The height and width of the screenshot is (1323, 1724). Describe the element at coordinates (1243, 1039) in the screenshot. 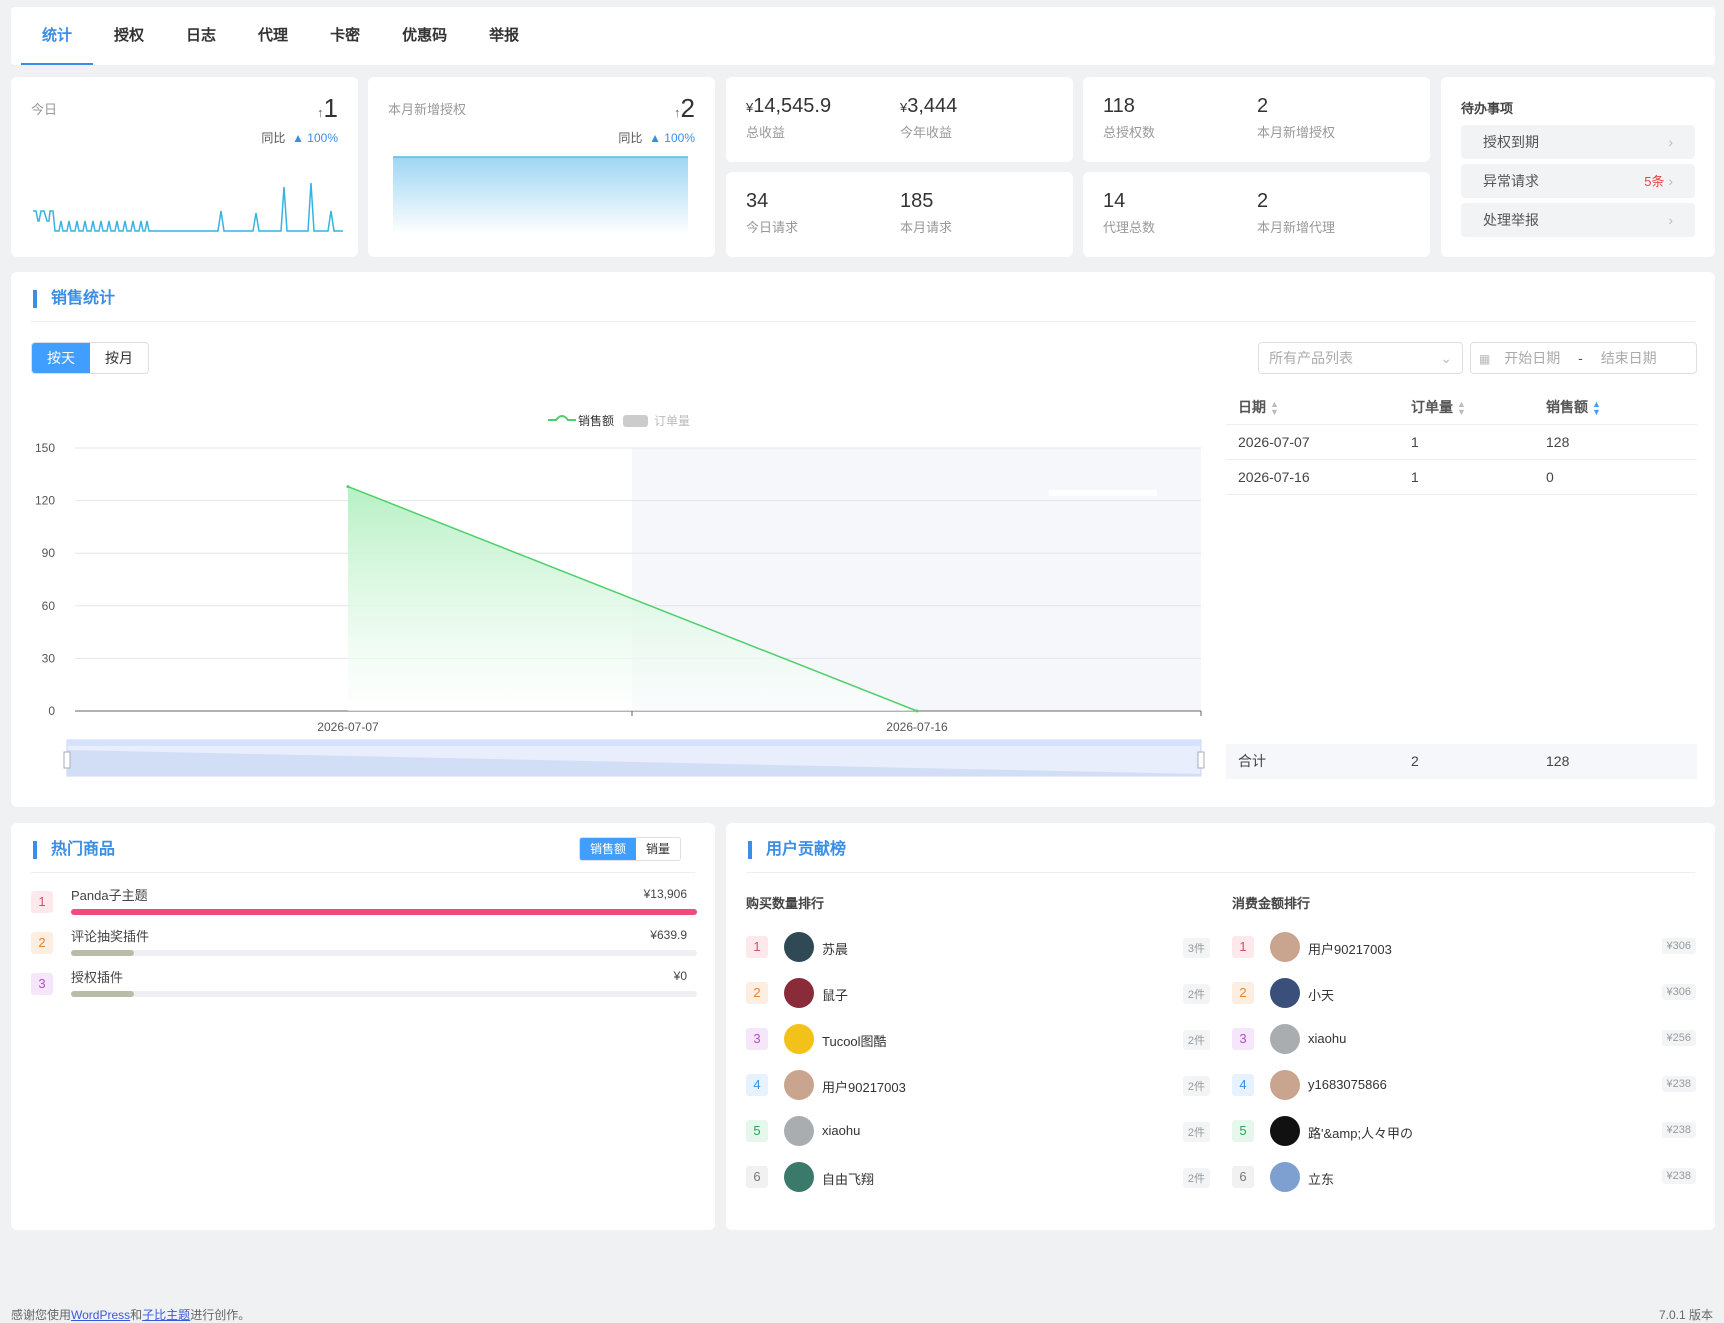

I see `rank-badge: 3` at that location.